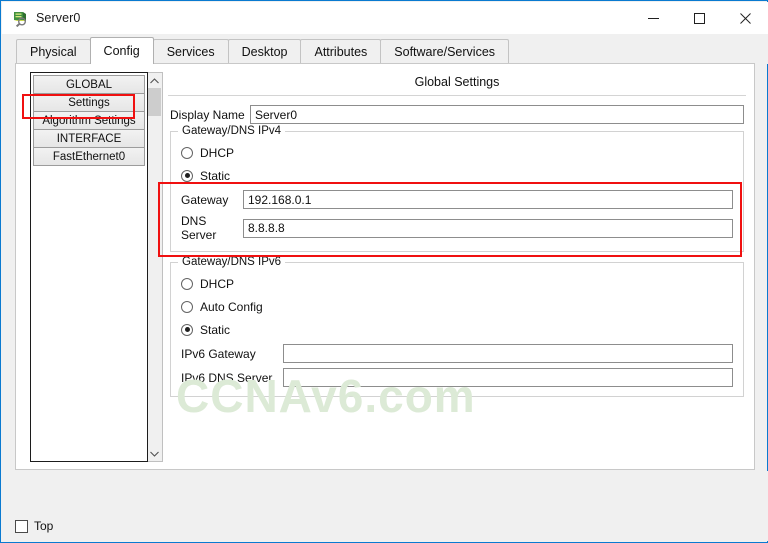 Image resolution: width=768 pixels, height=543 pixels. I want to click on top-checkbox: Top, so click(34, 526).